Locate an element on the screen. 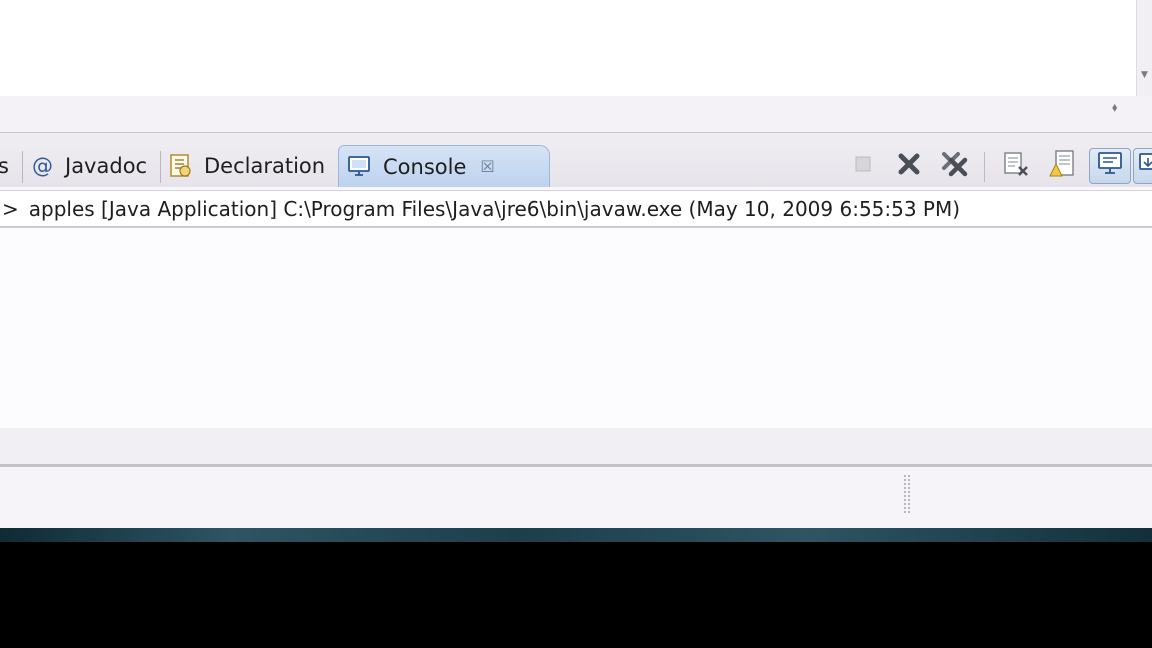  tab-problems-partial: s is located at coordinates (7, 166).